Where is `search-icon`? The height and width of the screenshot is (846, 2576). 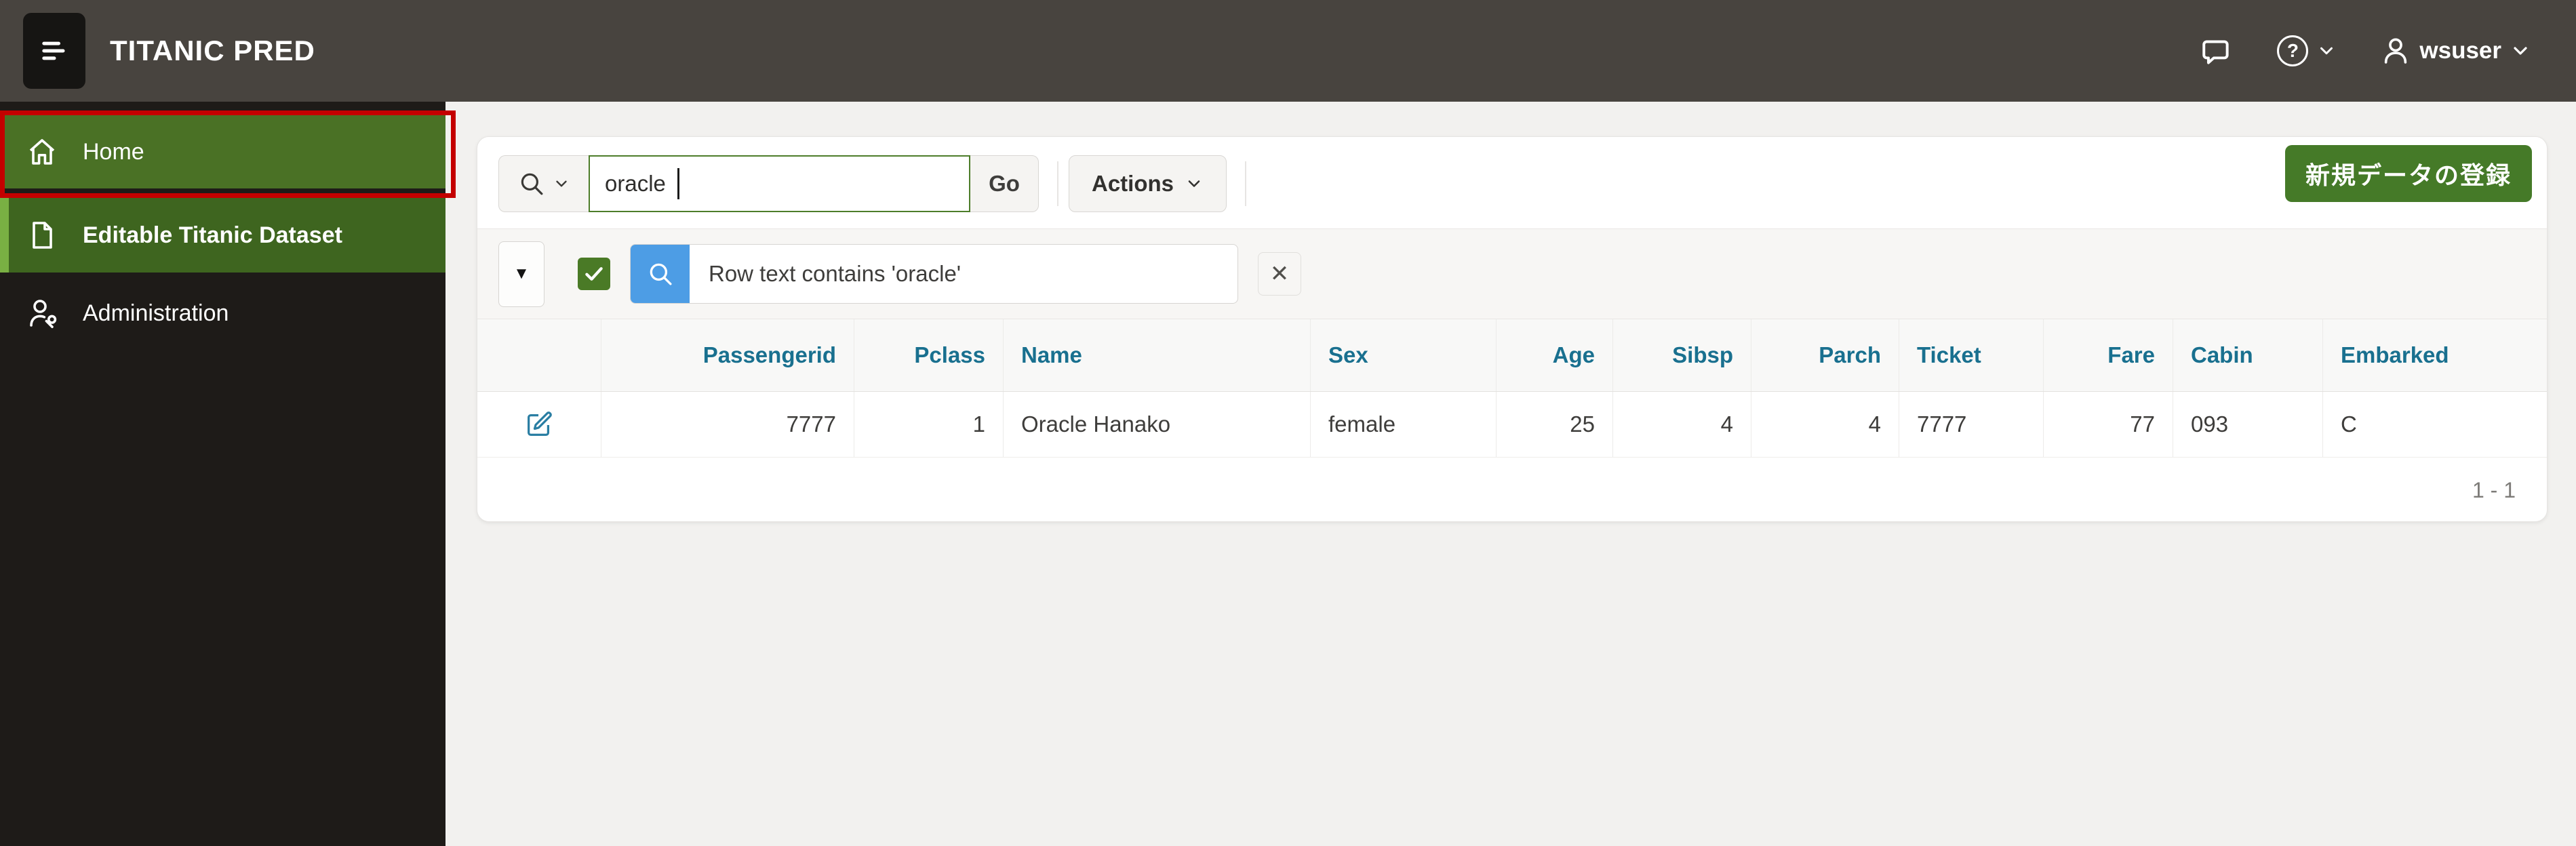 search-icon is located at coordinates (531, 183).